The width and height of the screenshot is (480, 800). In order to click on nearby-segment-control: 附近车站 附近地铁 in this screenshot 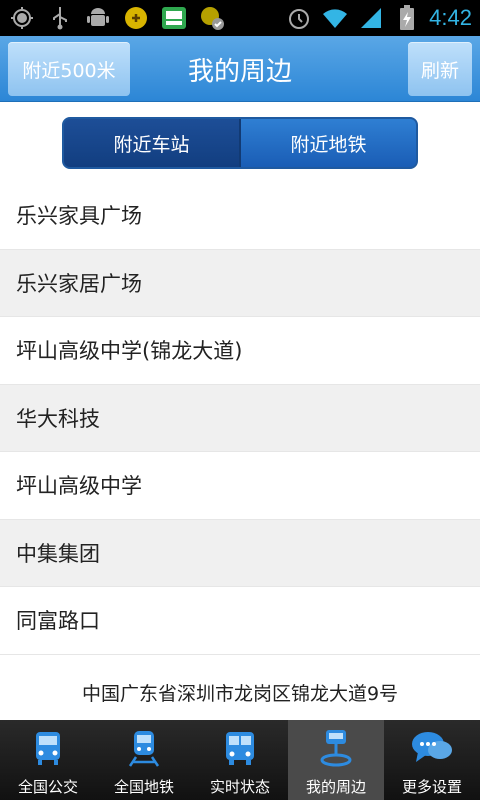, I will do `click(240, 143)`.